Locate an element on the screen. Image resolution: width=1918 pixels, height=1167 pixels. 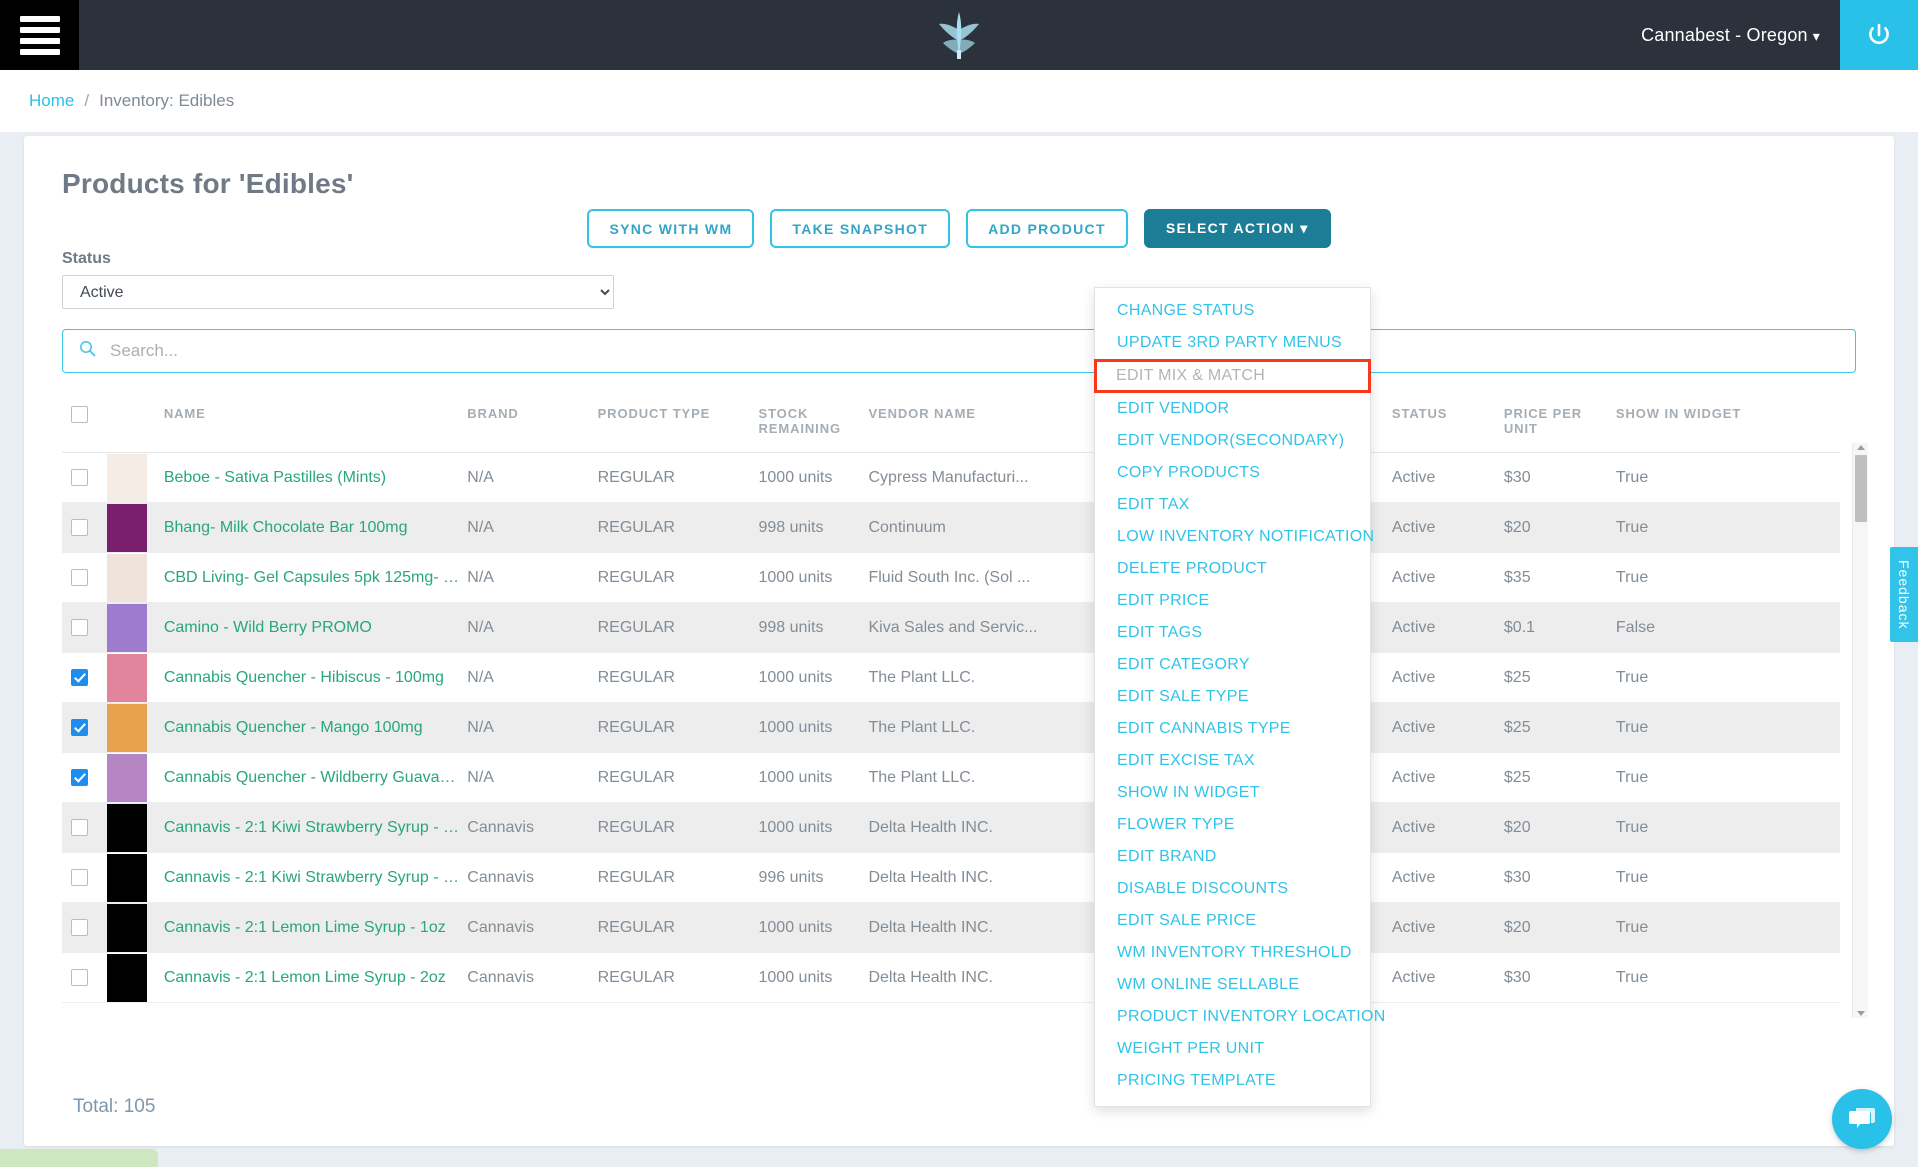
select-action-button: SELECT ACTION ▾ is located at coordinates (1237, 228).